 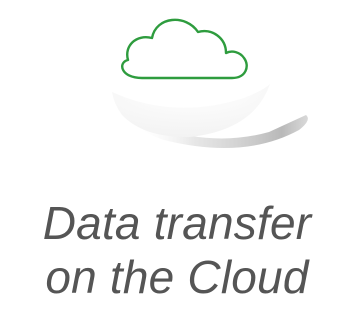 What do you see at coordinates (191, 111) in the screenshot?
I see `icon-disc` at bounding box center [191, 111].